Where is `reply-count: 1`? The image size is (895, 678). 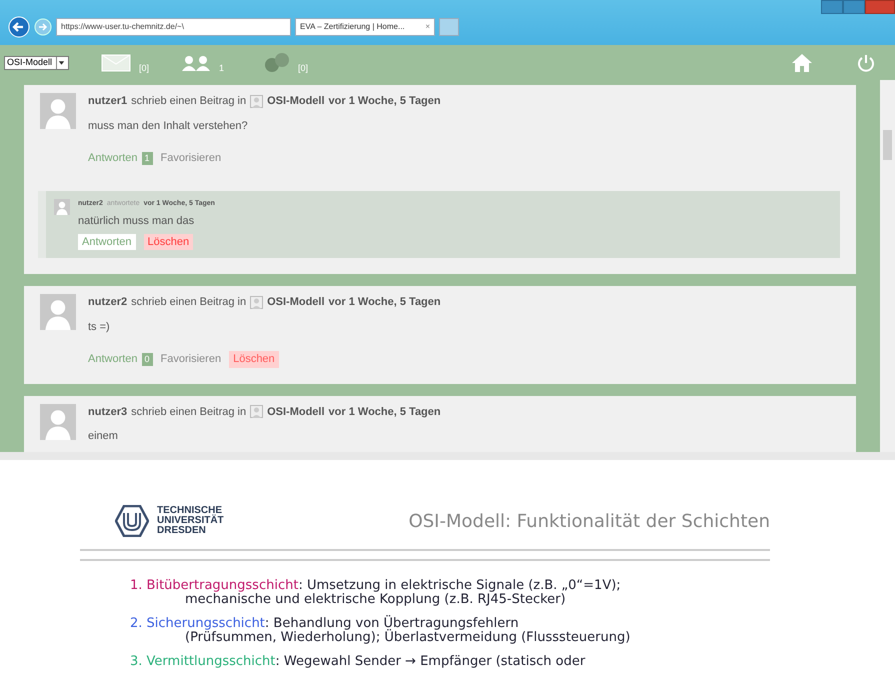 reply-count: 1 is located at coordinates (147, 158).